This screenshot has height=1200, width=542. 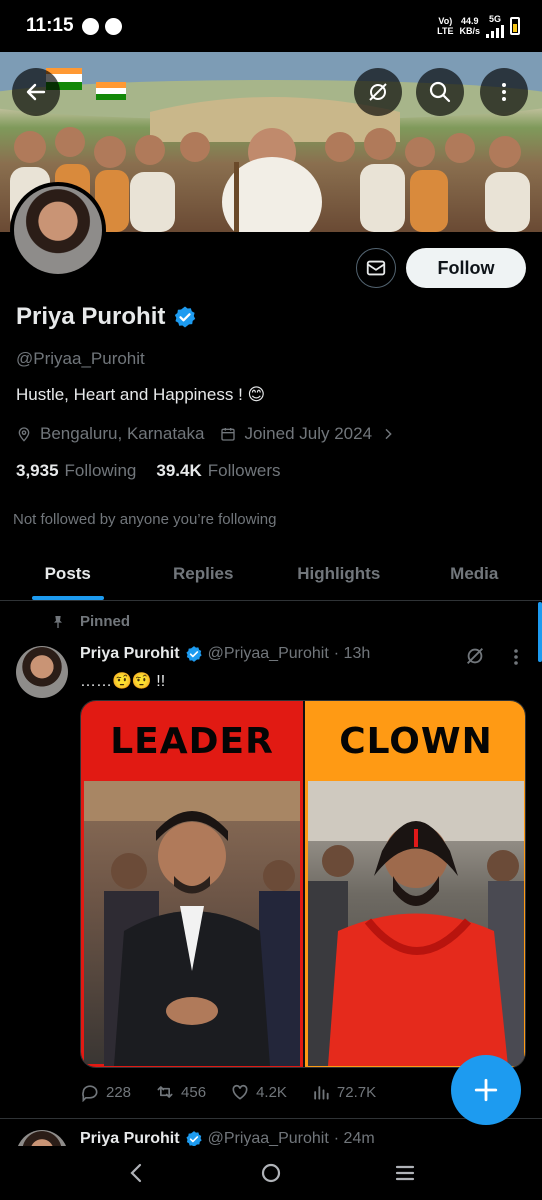 I want to click on signal-icon, so click(x=495, y=31).